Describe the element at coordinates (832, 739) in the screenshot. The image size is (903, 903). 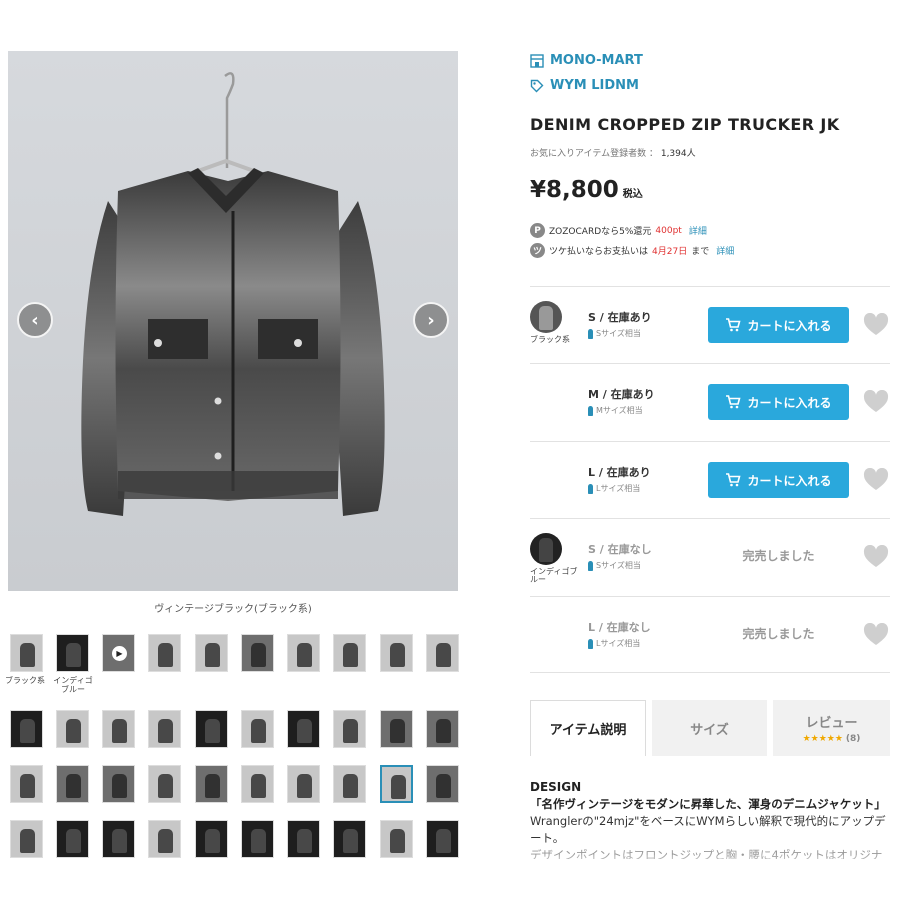
I see `rating-stars: ★★★★★ (8)` at that location.